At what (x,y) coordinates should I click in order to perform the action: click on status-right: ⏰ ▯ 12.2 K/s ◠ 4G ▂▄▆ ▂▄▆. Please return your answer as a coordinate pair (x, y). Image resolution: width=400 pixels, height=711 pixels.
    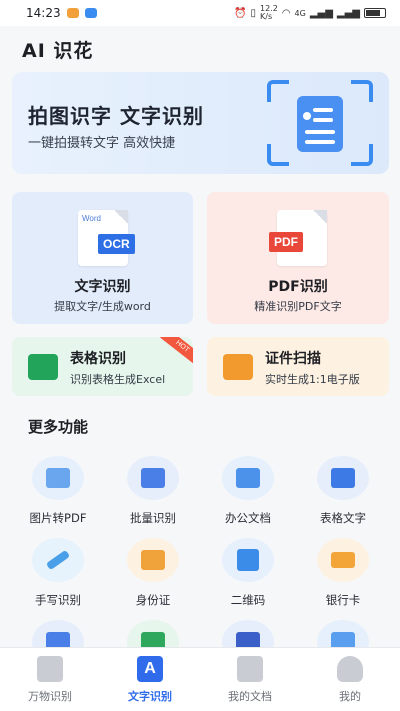
    Looking at the image, I should click on (310, 13).